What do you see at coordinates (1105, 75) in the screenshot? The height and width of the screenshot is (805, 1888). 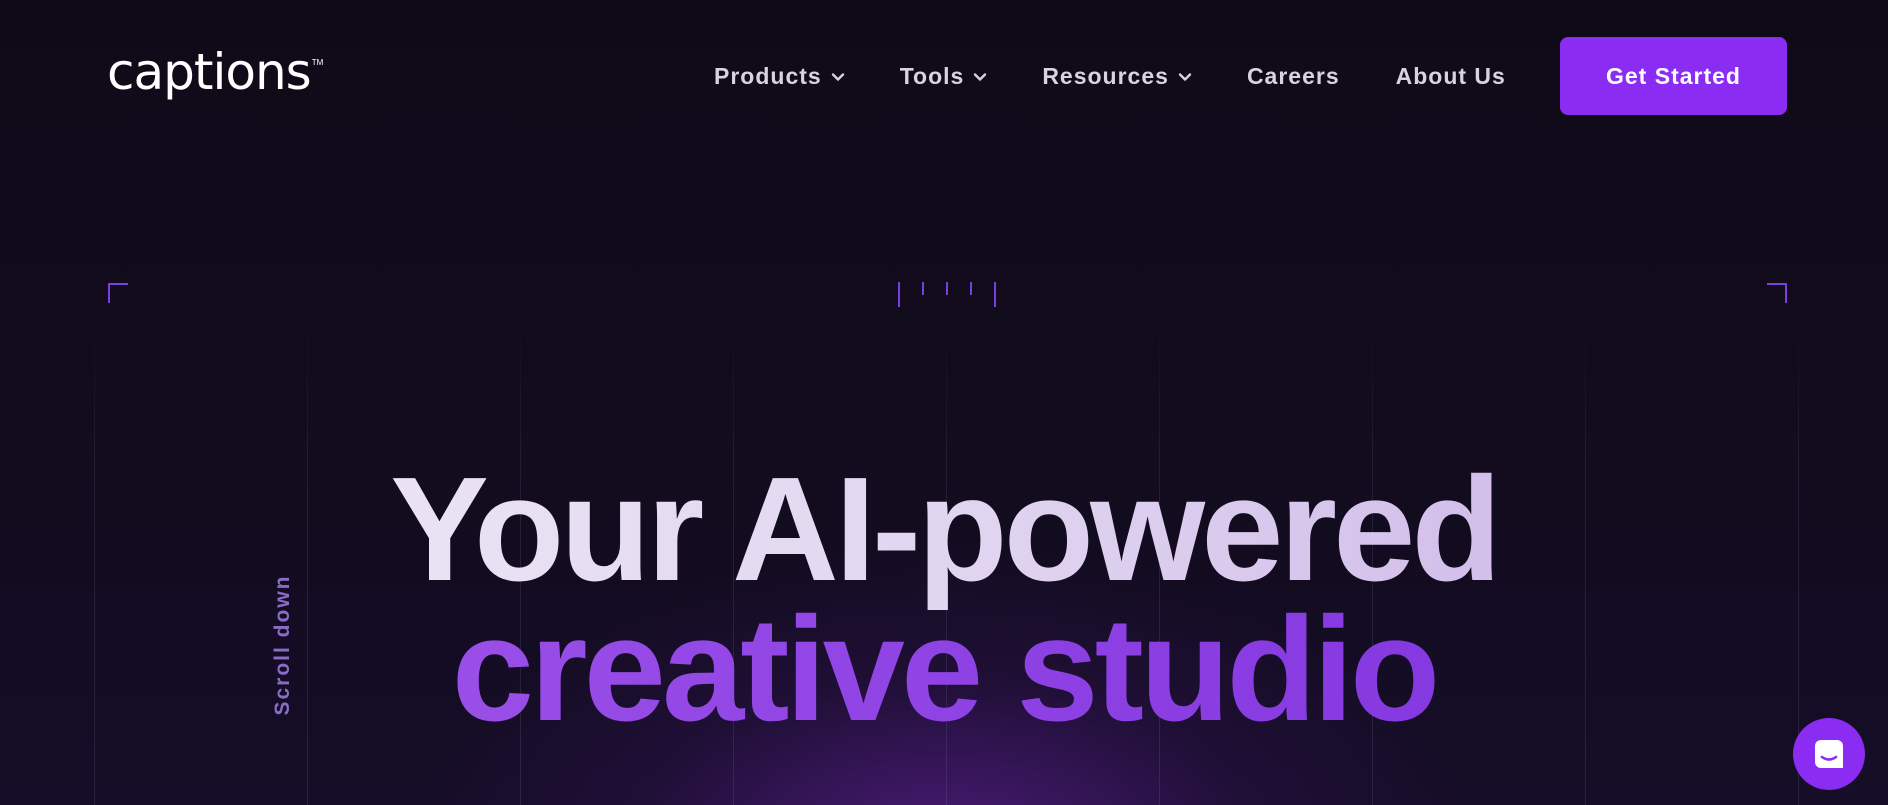 I see `nav-resources-label: Resources` at bounding box center [1105, 75].